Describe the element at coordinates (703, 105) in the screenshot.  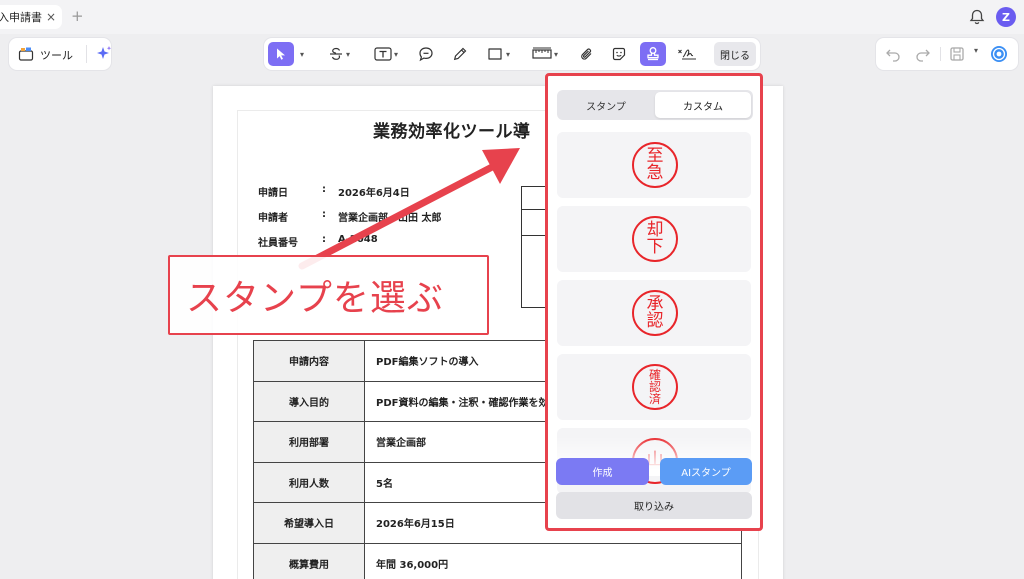
I see `tab-custom: カスタム` at that location.